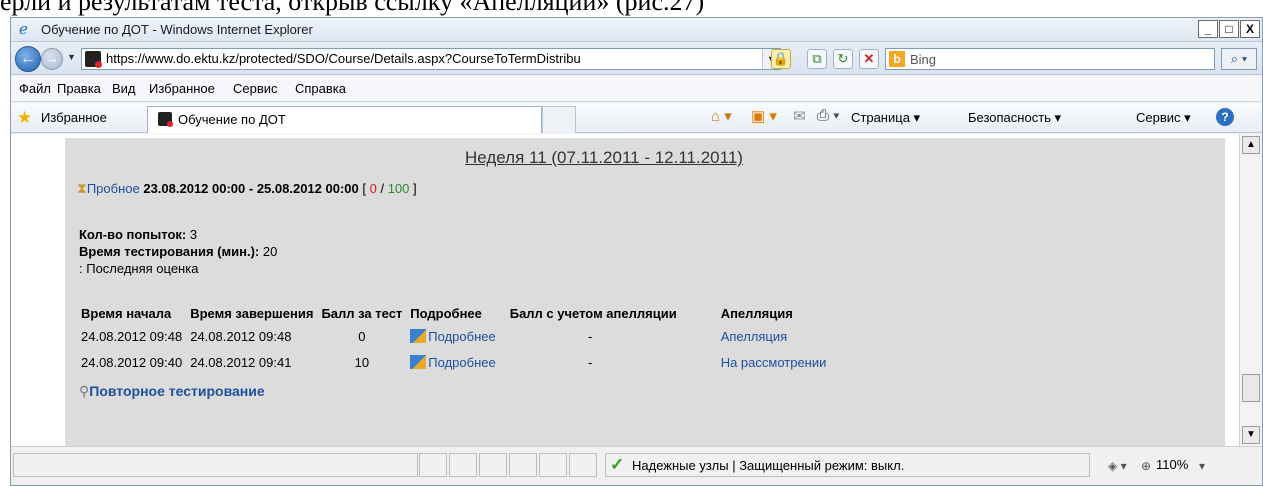 This screenshot has height=486, width=1263. Describe the element at coordinates (133, 234) in the screenshot. I see `attempts-label: Кол-во попыток:` at that location.